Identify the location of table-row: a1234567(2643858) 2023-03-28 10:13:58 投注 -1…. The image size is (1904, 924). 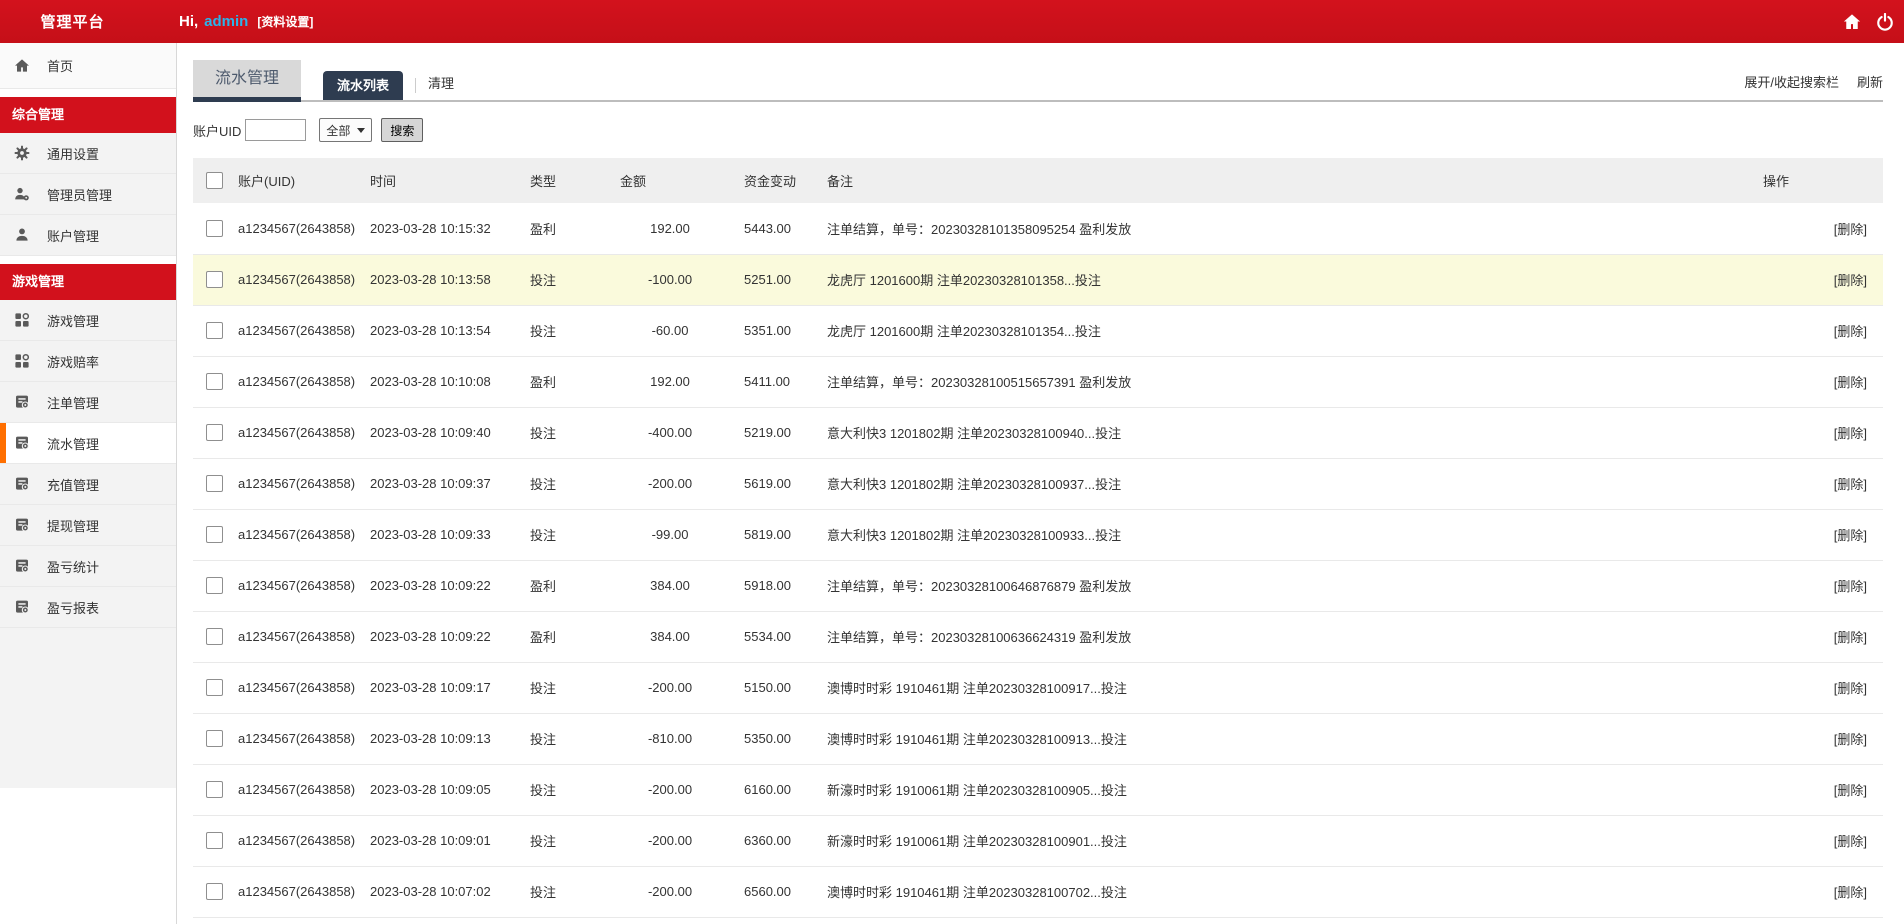
(1038, 279).